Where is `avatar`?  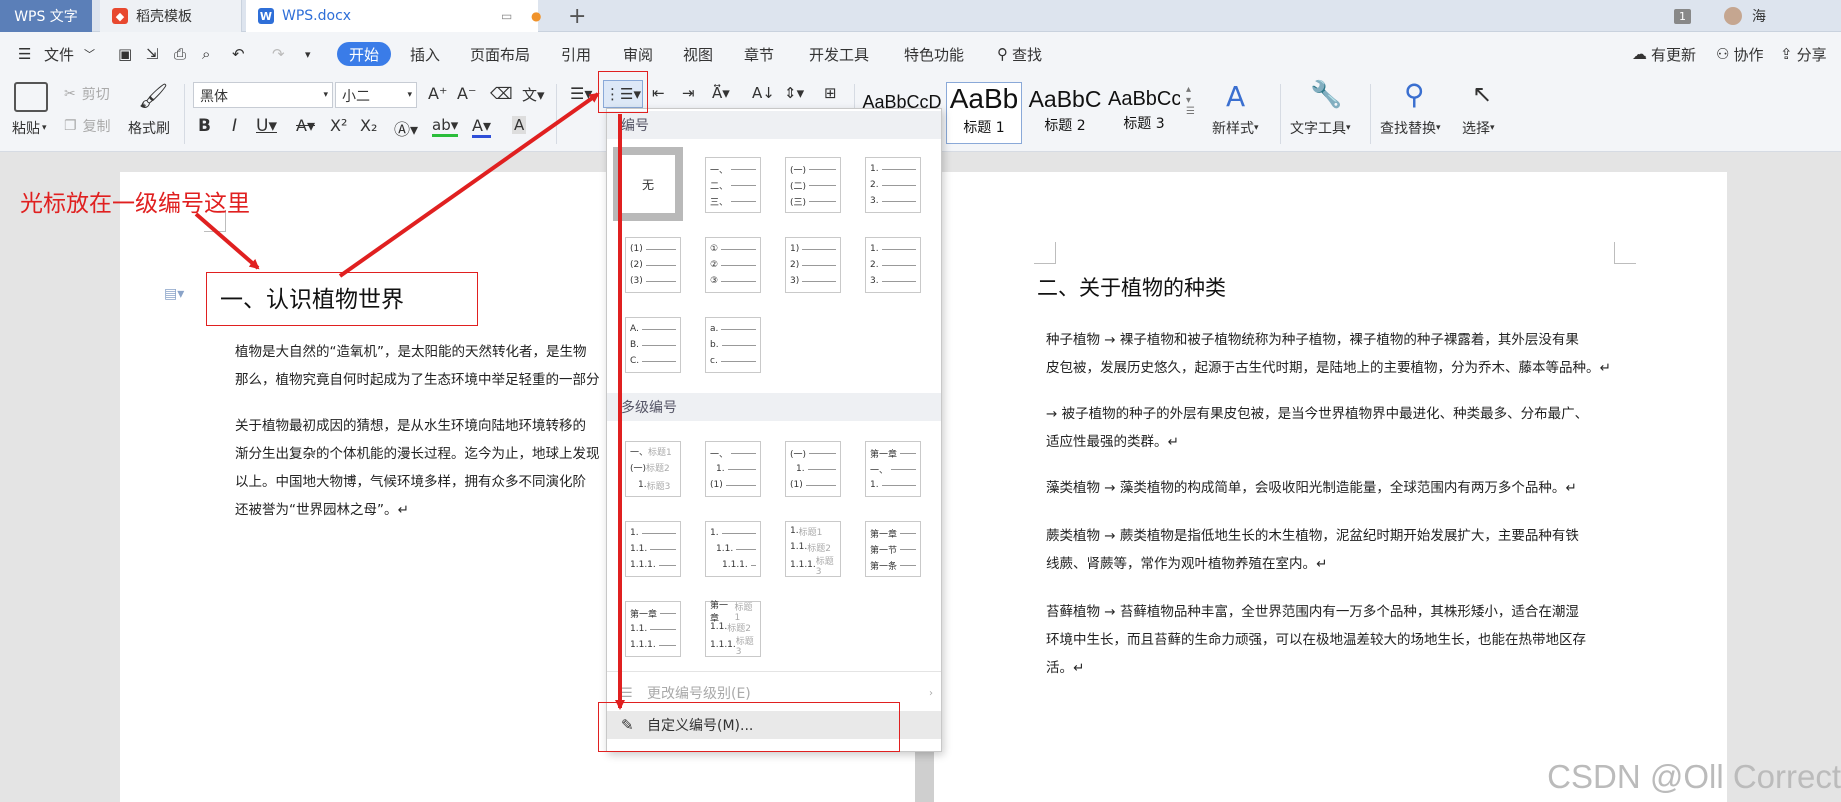 avatar is located at coordinates (1733, 16).